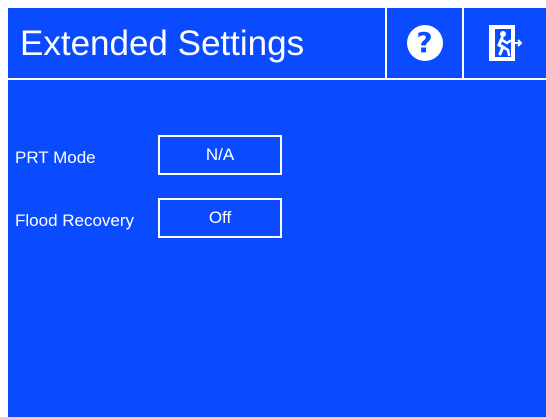 This screenshot has width=546, height=417. What do you see at coordinates (220, 218) in the screenshot?
I see `flood-recovery-value-button: Off` at bounding box center [220, 218].